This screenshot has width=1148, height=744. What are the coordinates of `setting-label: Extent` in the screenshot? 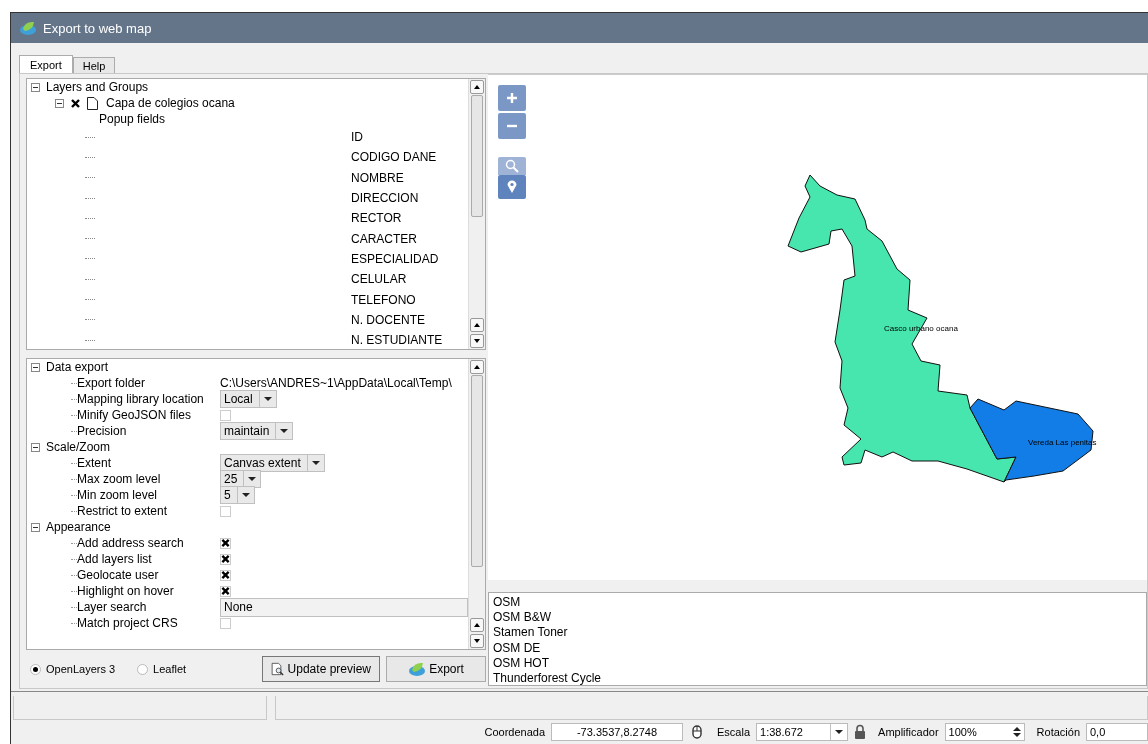 It's located at (95, 463).